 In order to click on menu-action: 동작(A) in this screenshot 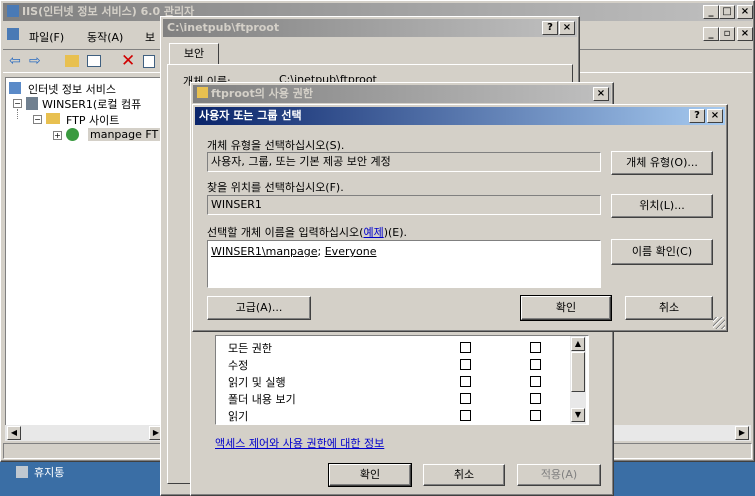, I will do `click(105, 37)`.